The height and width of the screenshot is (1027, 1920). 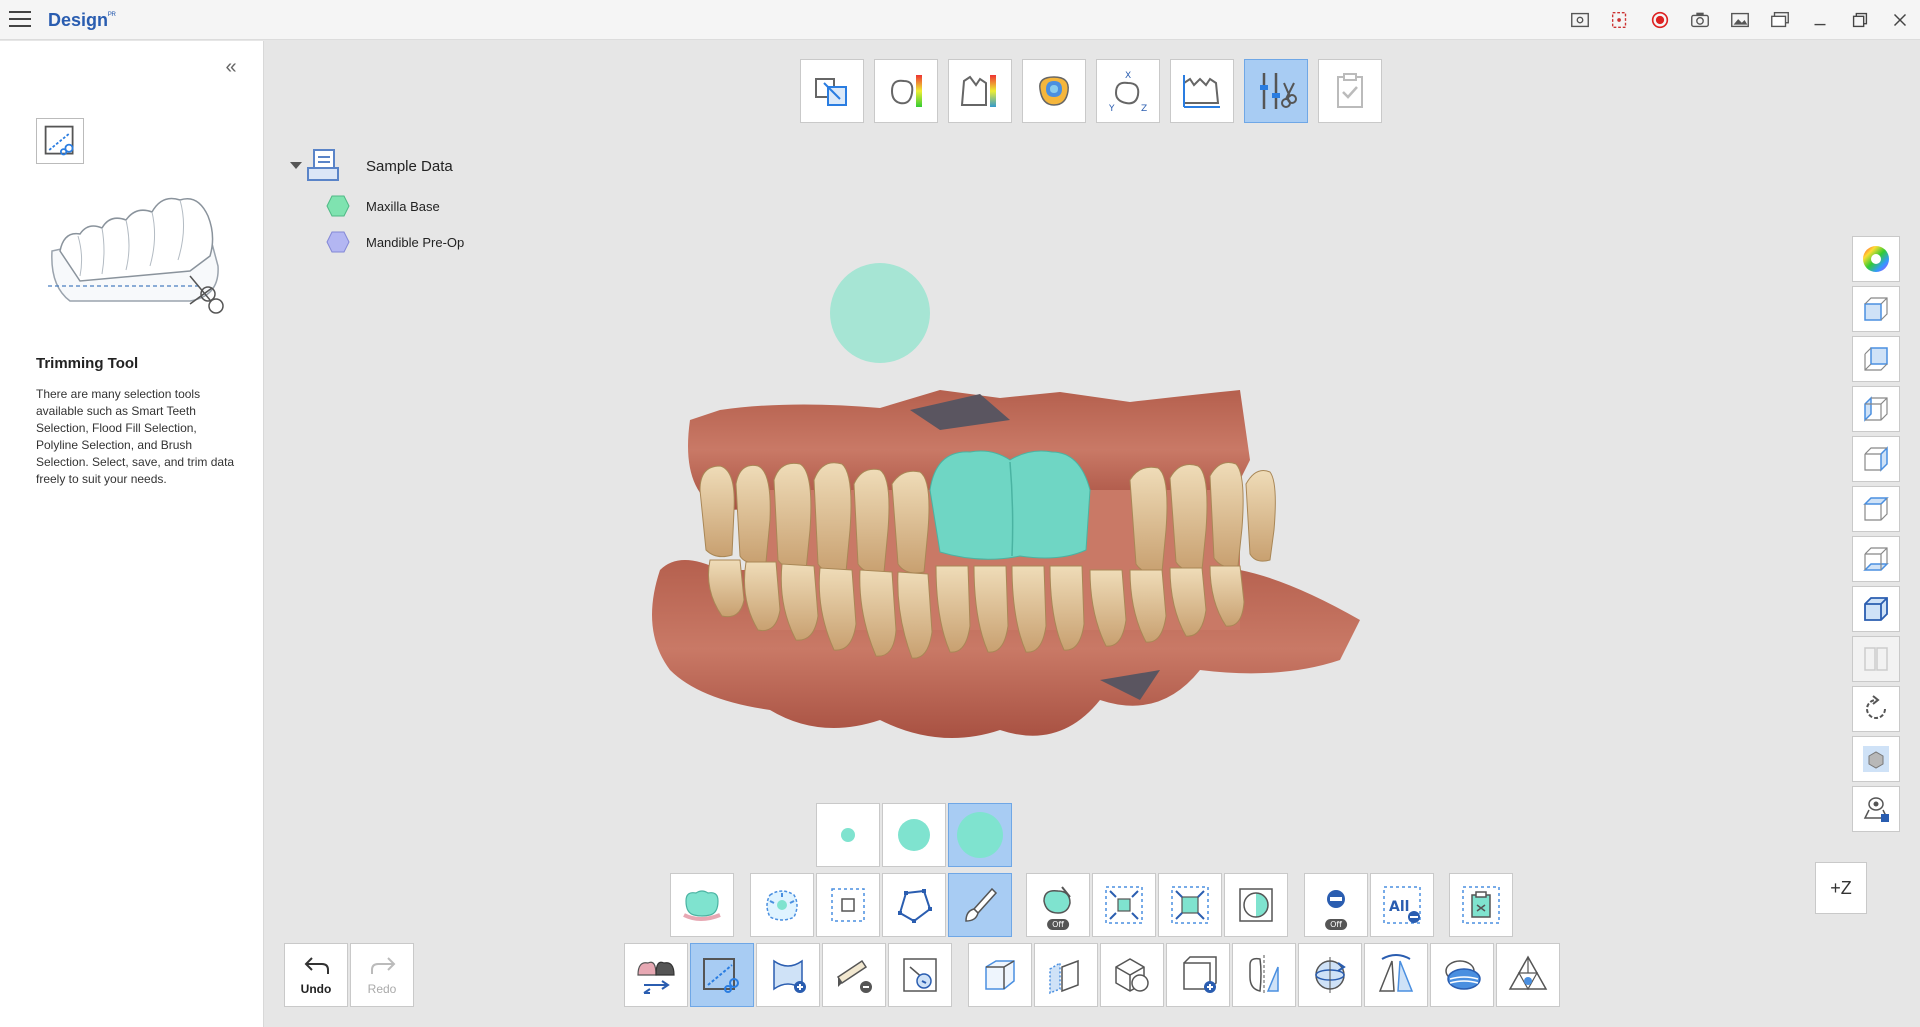 I want to click on color-wheel-icon, so click(x=1876, y=259).